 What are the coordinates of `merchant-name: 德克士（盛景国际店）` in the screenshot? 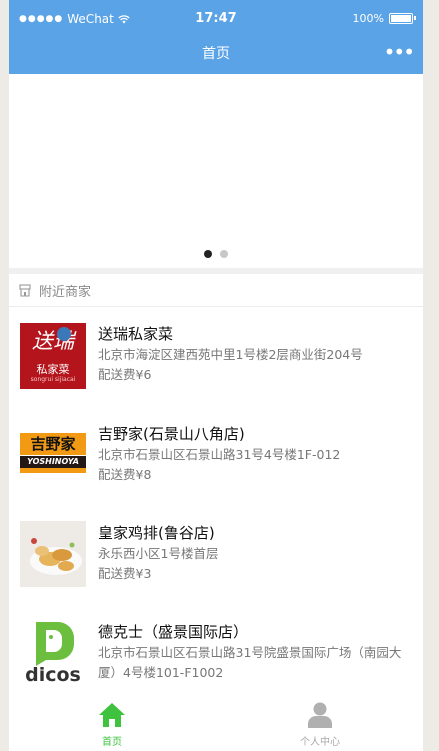 It's located at (173, 632).